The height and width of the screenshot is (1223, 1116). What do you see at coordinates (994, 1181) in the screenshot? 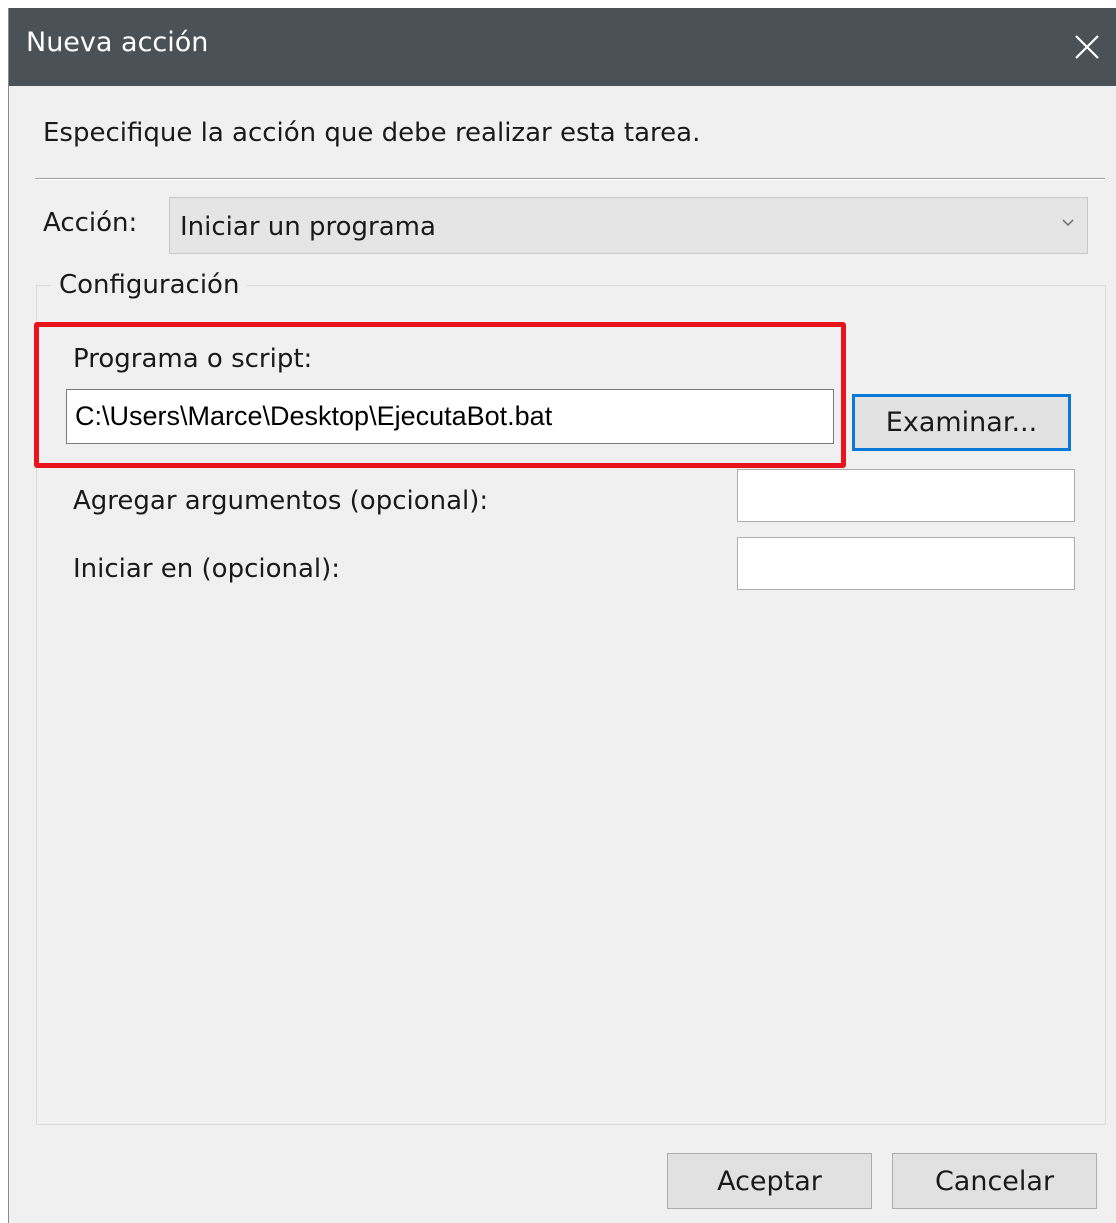
I see `cancel-button: Cancelar` at bounding box center [994, 1181].